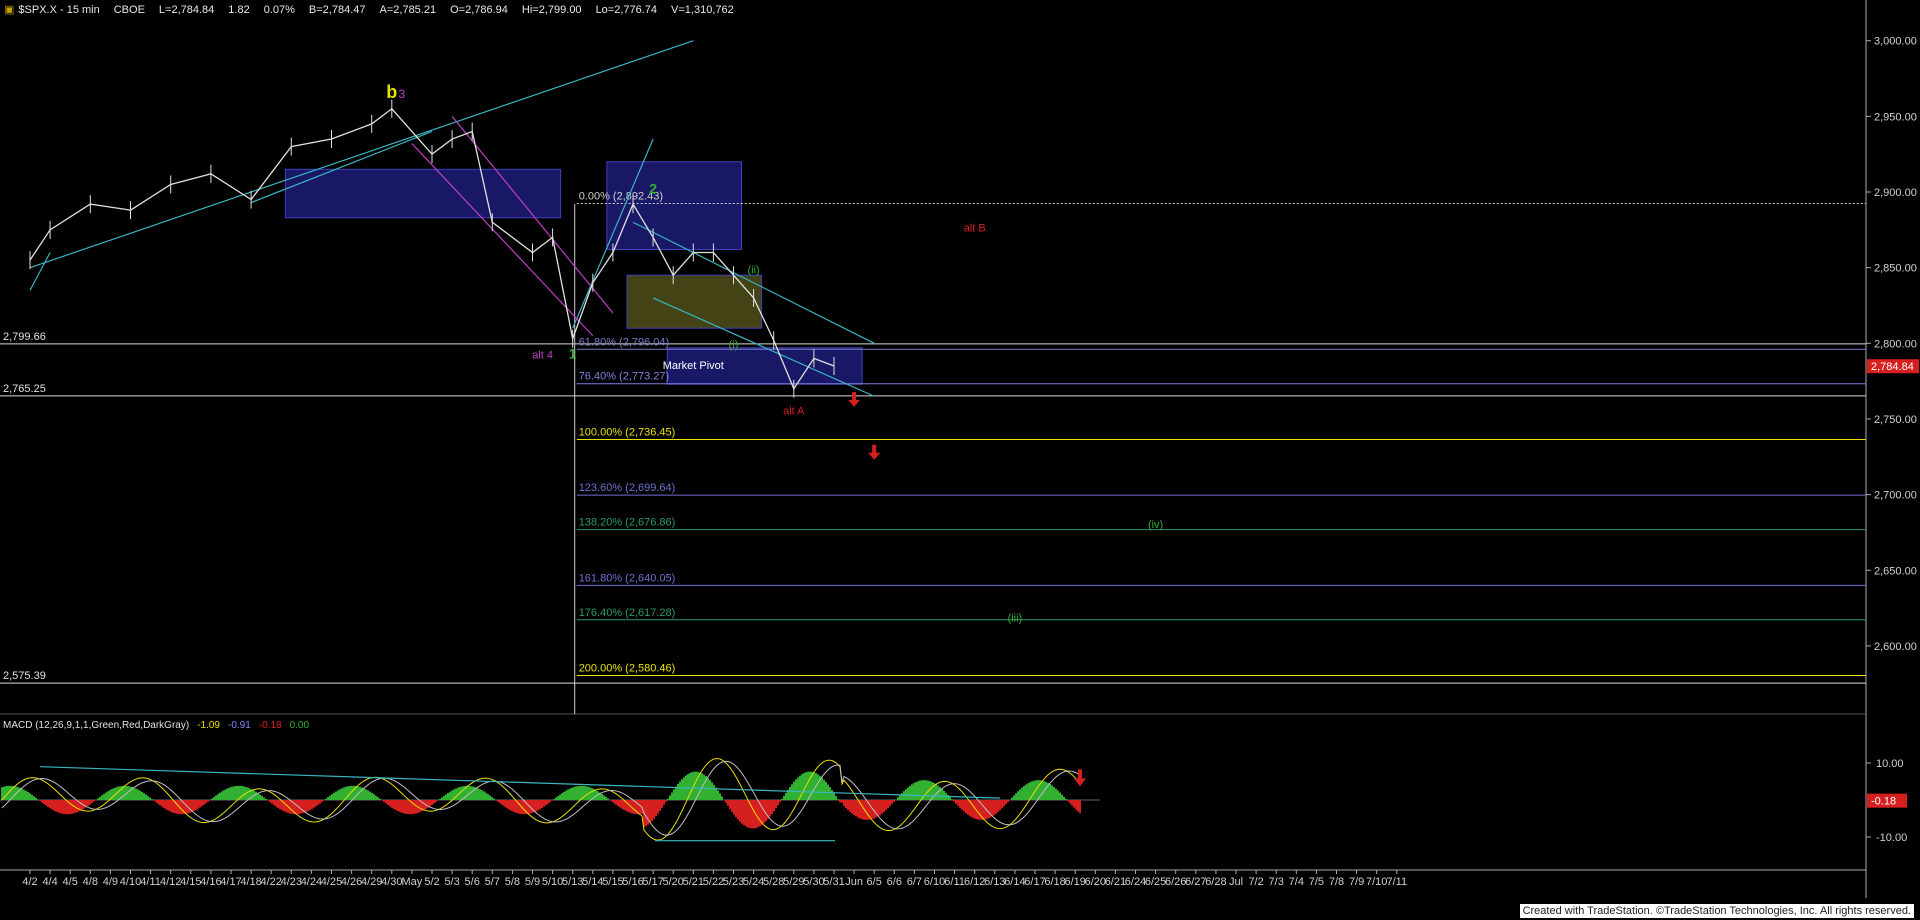 The image size is (1920, 920). Describe the element at coordinates (1175, 882) in the screenshot. I see `x-tick-label: 6/26` at that location.